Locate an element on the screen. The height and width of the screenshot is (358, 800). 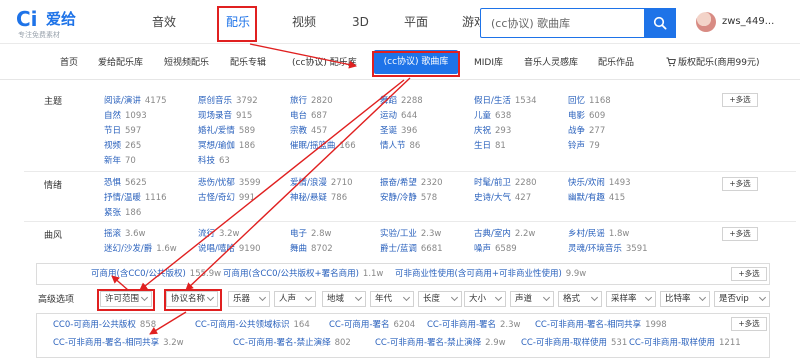
nav-item-sound-effects: 音效 is located at coordinates (164, 22).